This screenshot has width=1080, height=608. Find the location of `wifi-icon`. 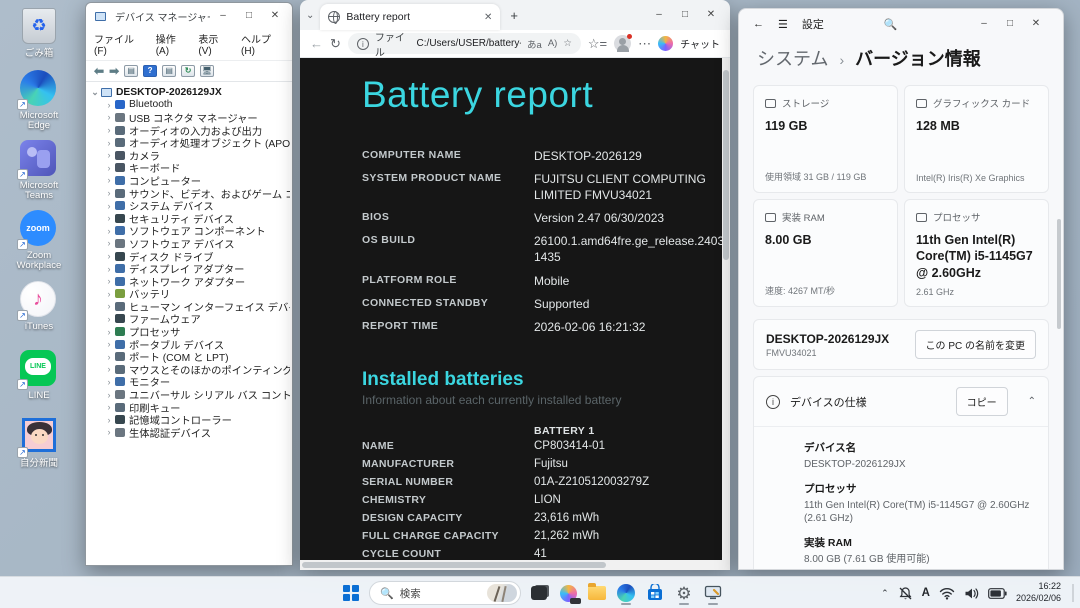

wifi-icon is located at coordinates (947, 593).